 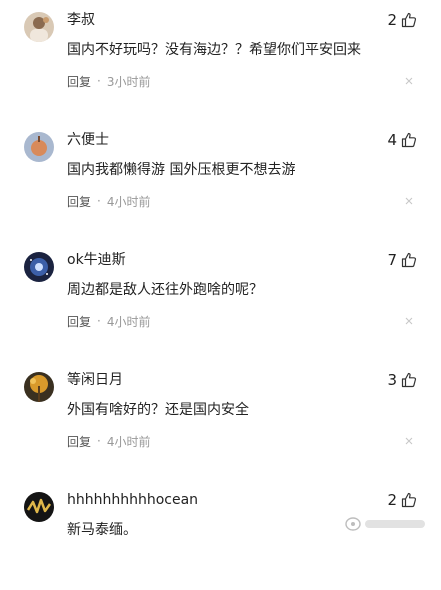 What do you see at coordinates (102, 530) in the screenshot?
I see `comment-text: 新马泰缅。` at bounding box center [102, 530].